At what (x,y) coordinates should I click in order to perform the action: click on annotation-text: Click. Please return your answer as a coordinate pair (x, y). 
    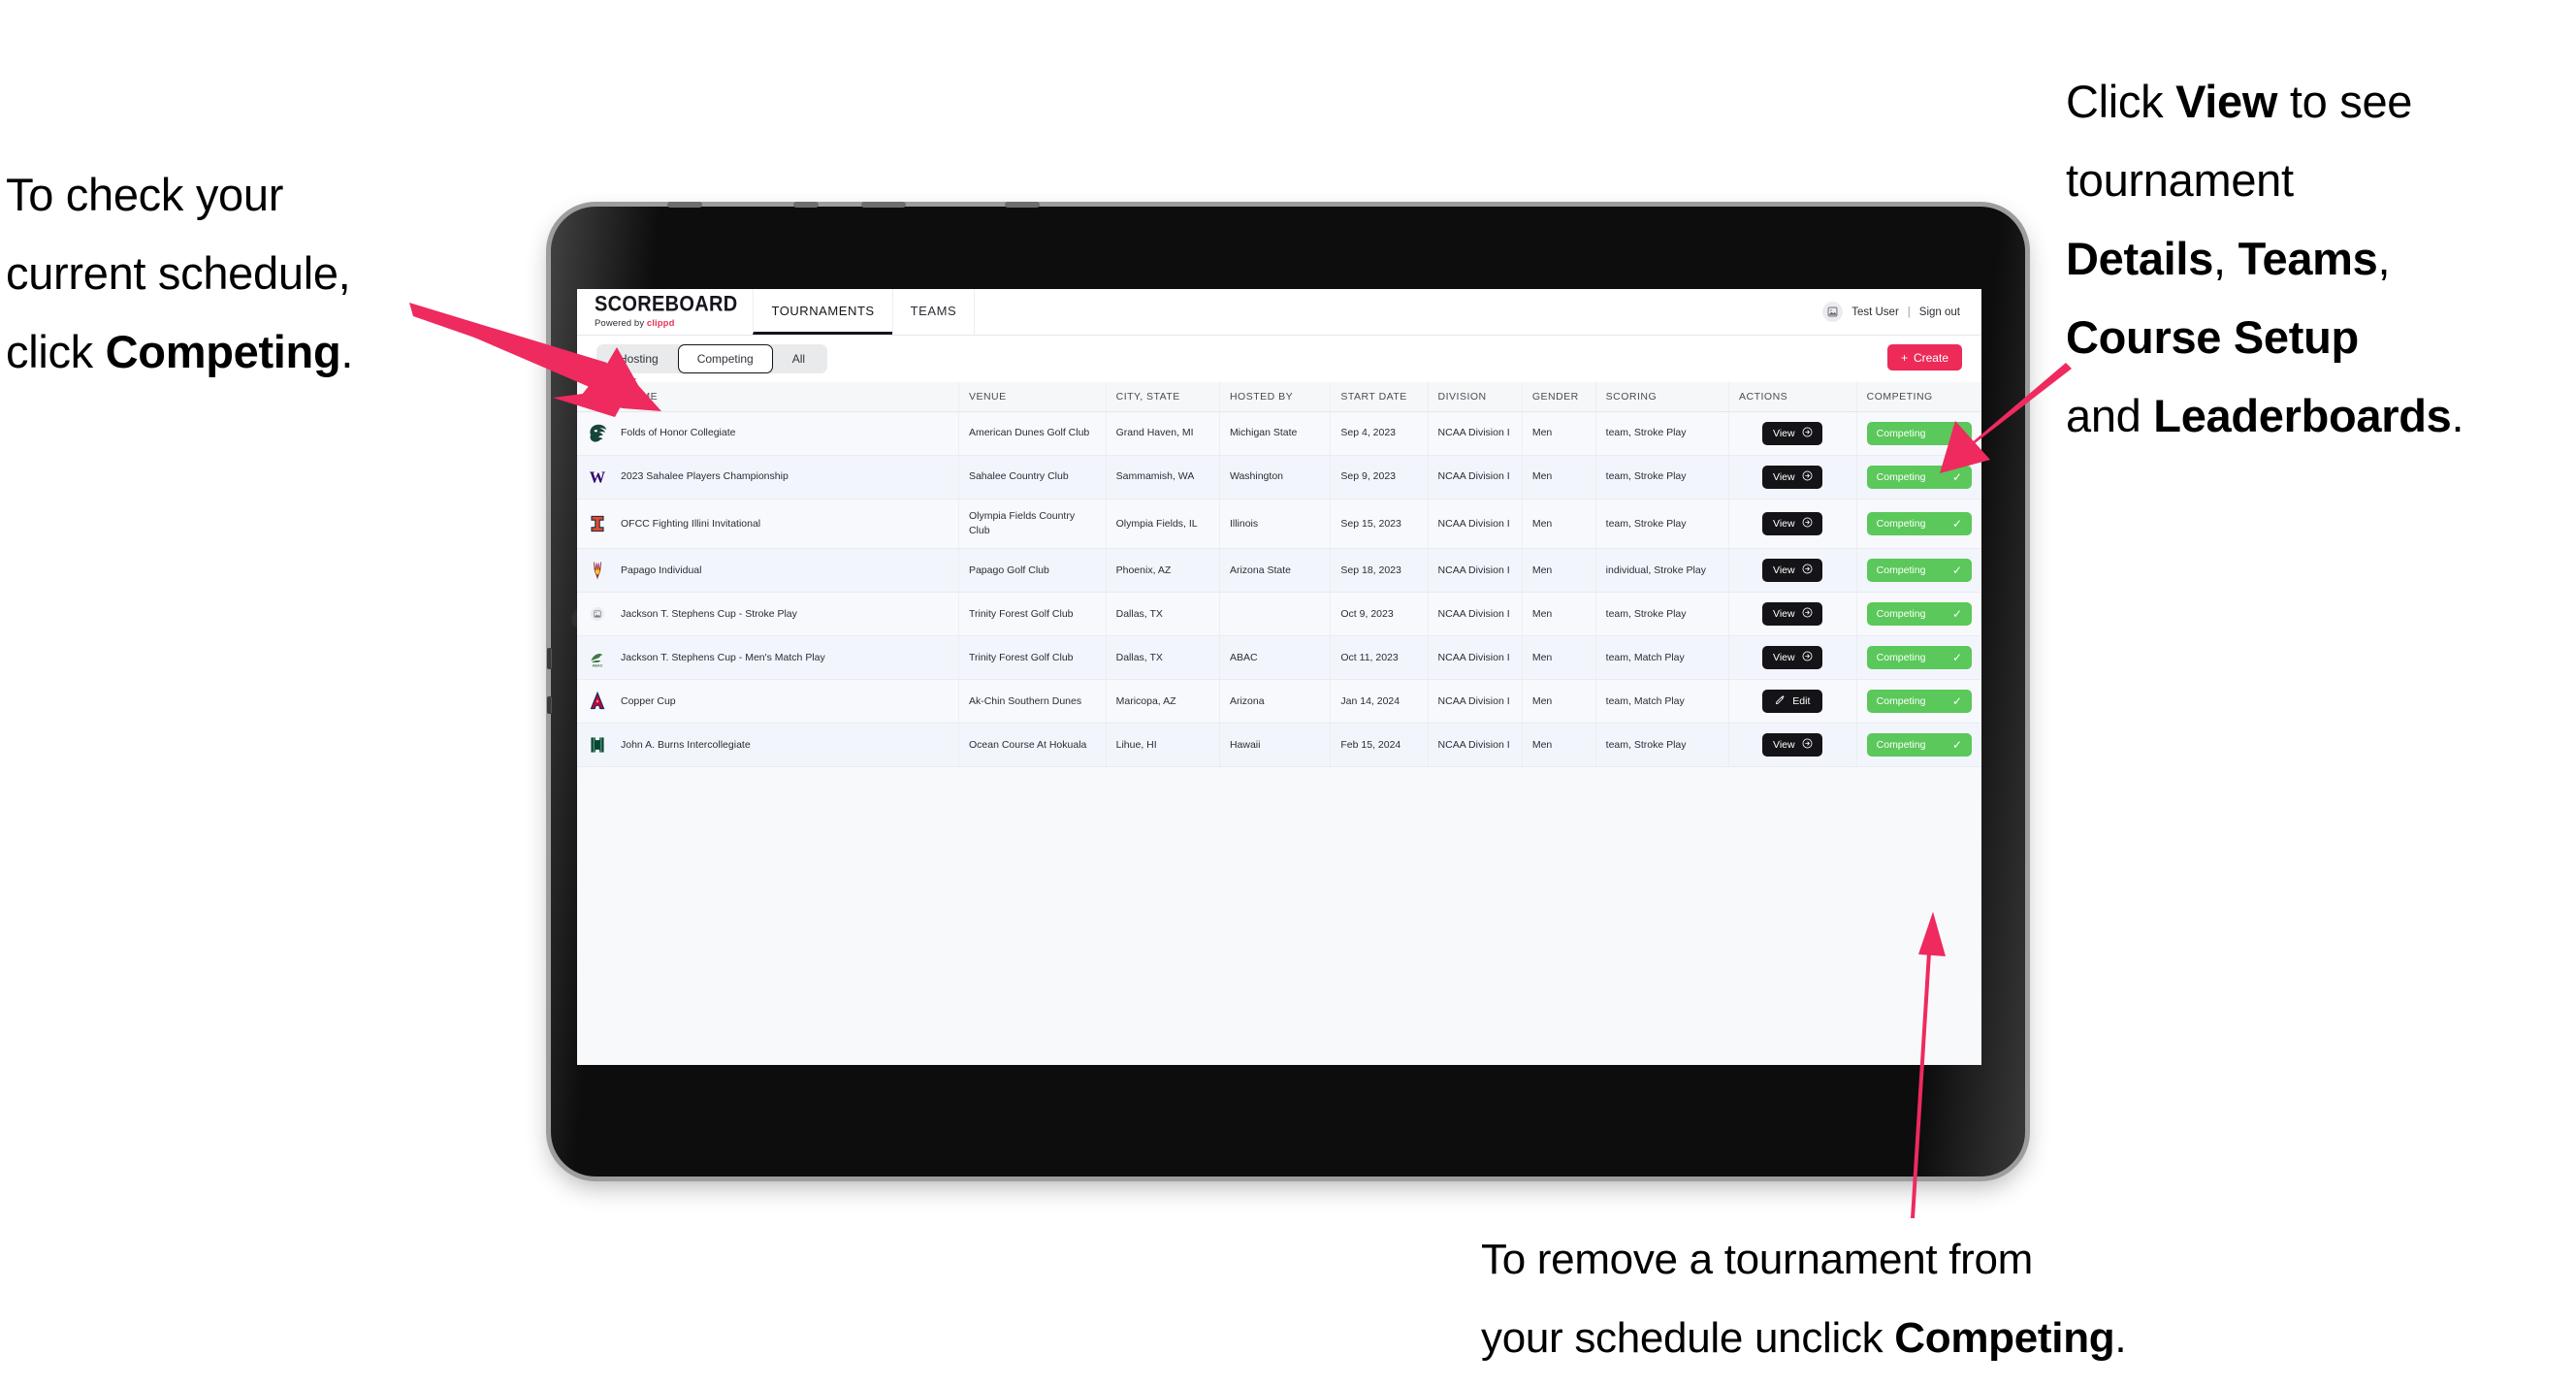
    Looking at the image, I should click on (2121, 101).